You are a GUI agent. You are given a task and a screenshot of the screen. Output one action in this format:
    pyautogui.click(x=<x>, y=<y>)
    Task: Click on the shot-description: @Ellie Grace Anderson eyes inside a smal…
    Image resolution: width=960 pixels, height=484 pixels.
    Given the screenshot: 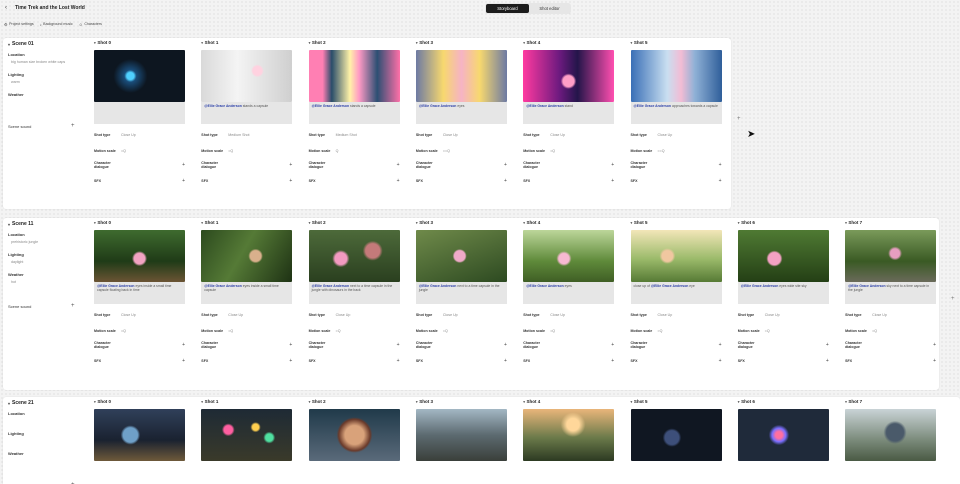 What is the action you would take?
    pyautogui.click(x=247, y=293)
    